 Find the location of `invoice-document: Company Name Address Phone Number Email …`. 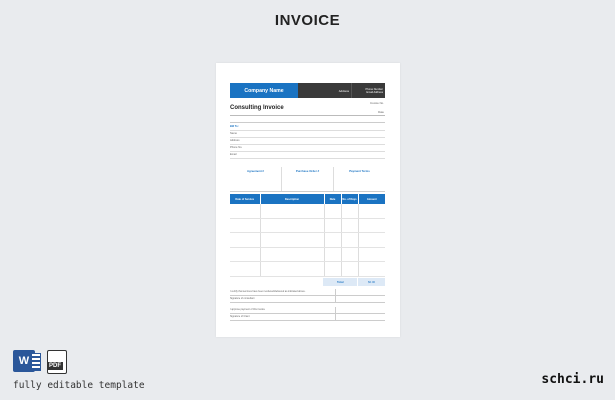

invoice-document: Company Name Address Phone Number Email … is located at coordinates (307, 202).